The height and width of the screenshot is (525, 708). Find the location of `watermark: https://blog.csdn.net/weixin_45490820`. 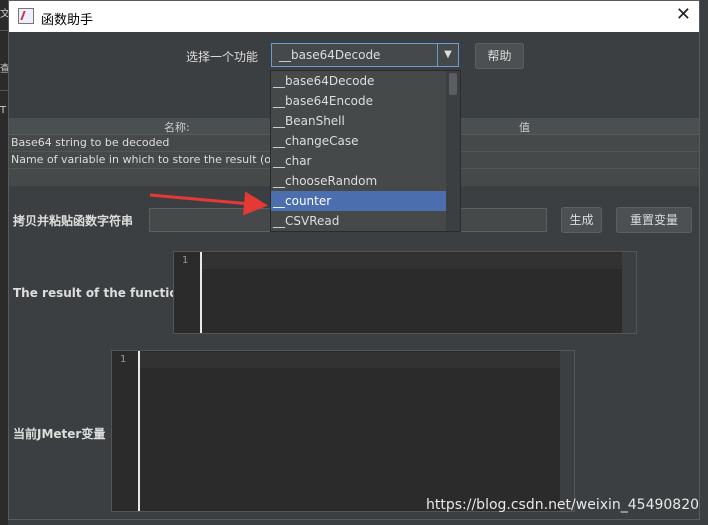

watermark: https://blog.csdn.net/weixin_45490820 is located at coordinates (563, 505).